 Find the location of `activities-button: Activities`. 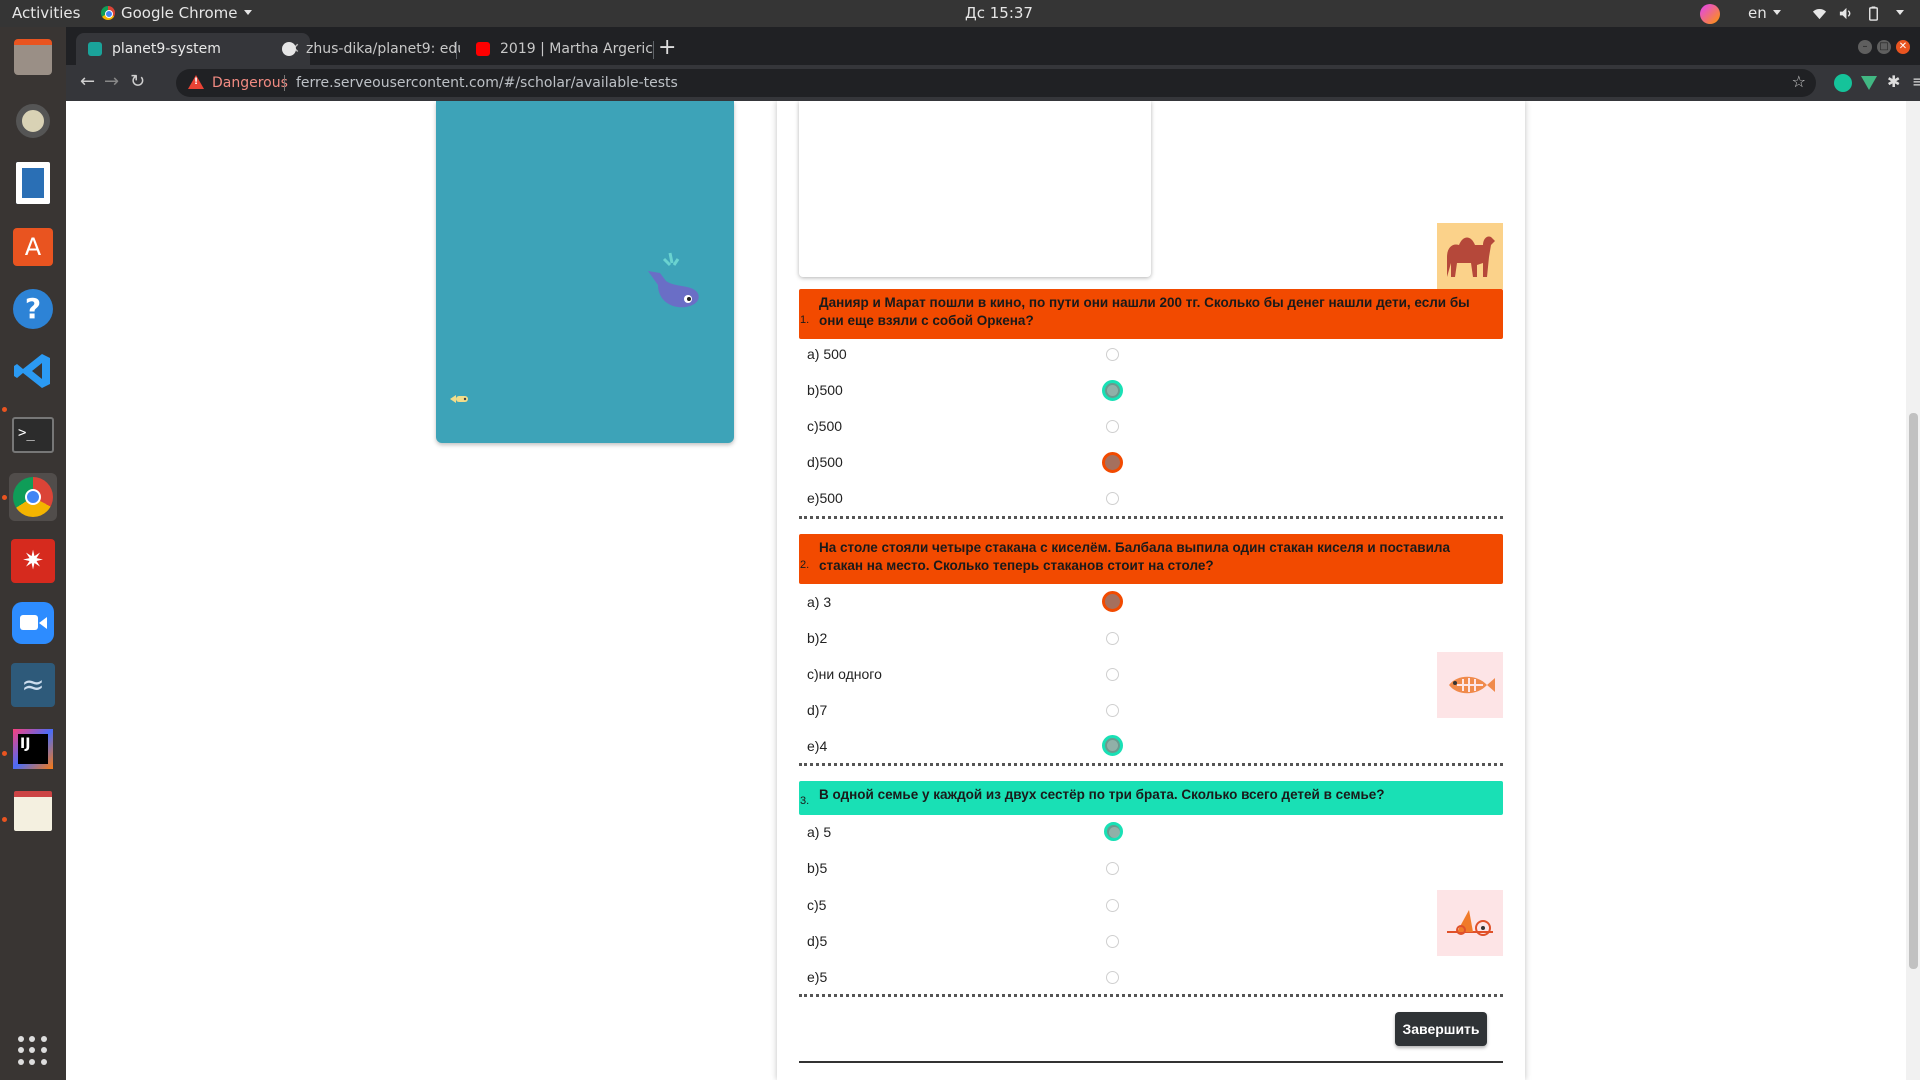

activities-button: Activities is located at coordinates (46, 13).